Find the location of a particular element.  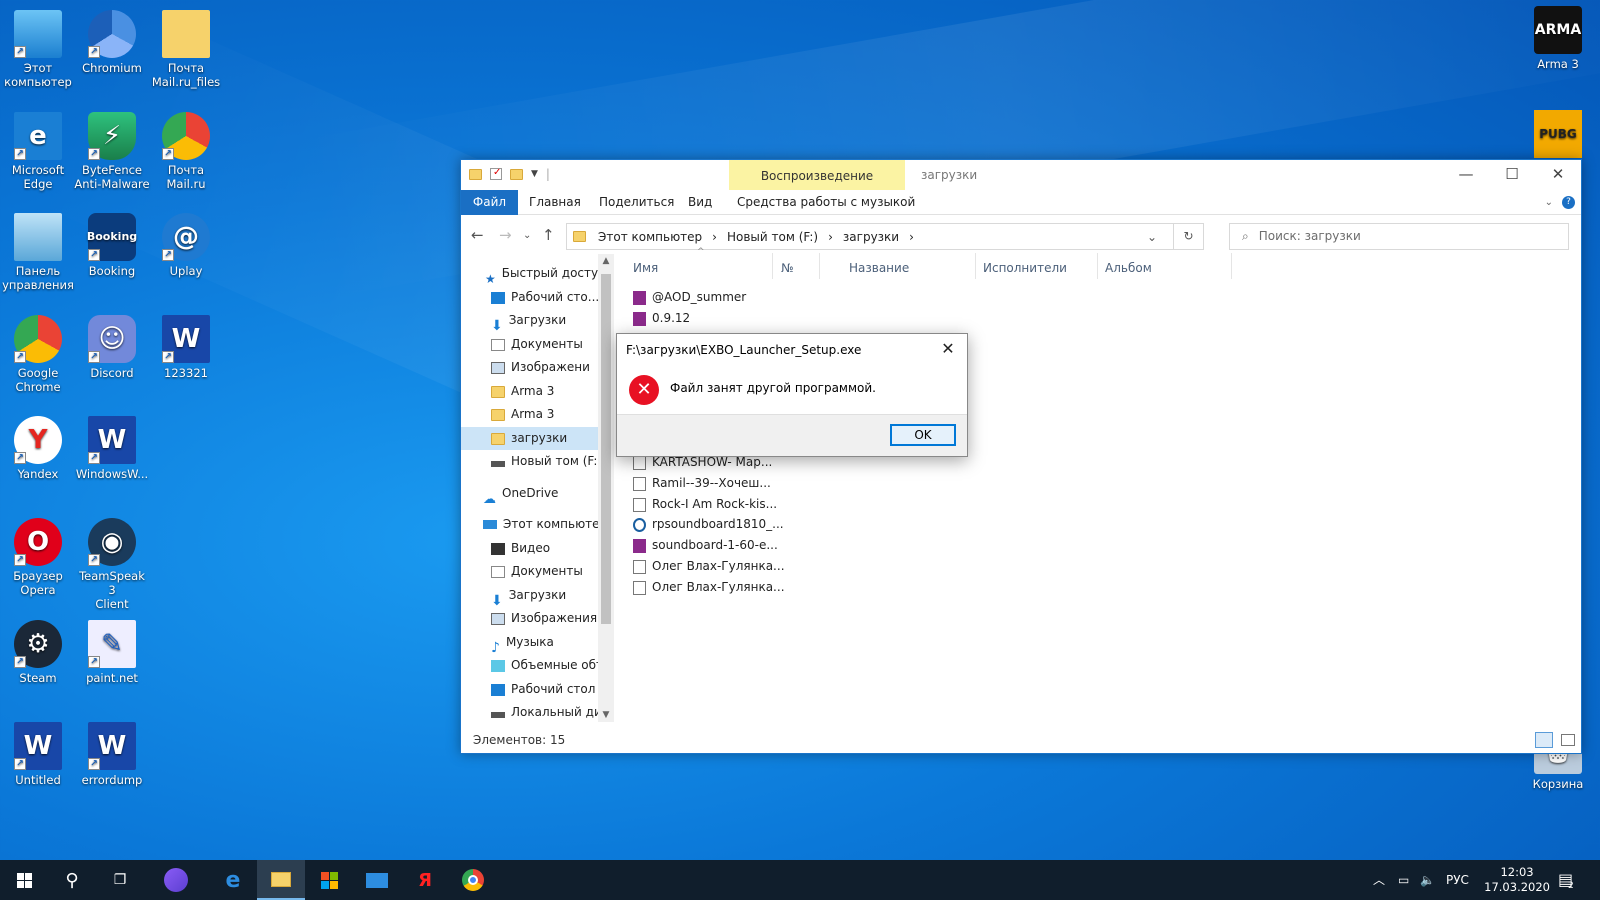

tab-view: Вид is located at coordinates (700, 202).